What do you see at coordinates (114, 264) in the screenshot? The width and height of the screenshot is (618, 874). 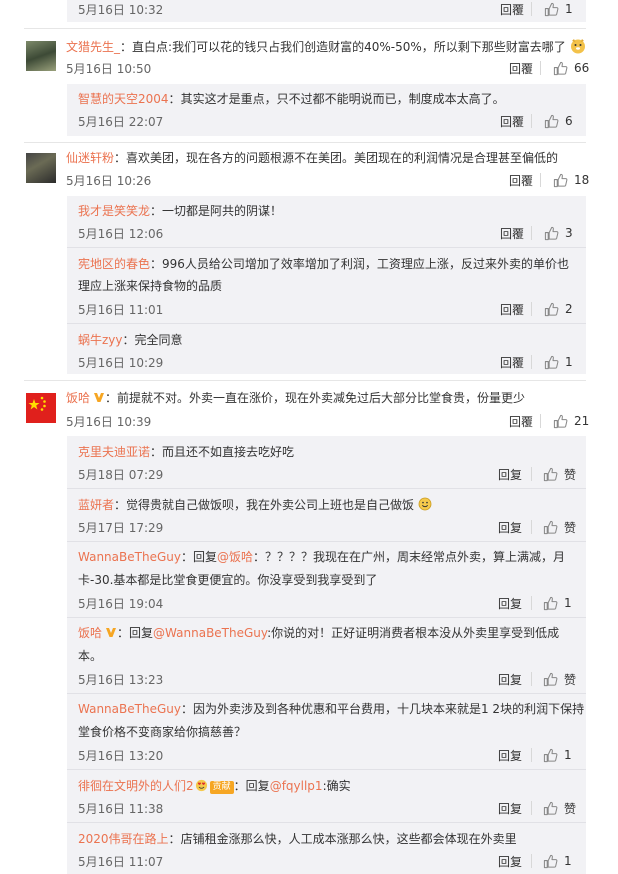 I see `user-name: 宪地区的春色` at bounding box center [114, 264].